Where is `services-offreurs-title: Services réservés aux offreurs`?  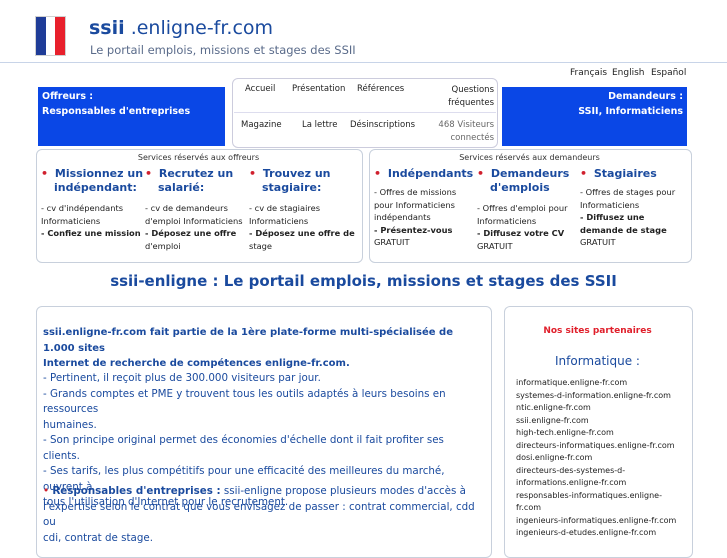
services-offreurs-title: Services réservés aux offreurs is located at coordinates (198, 157).